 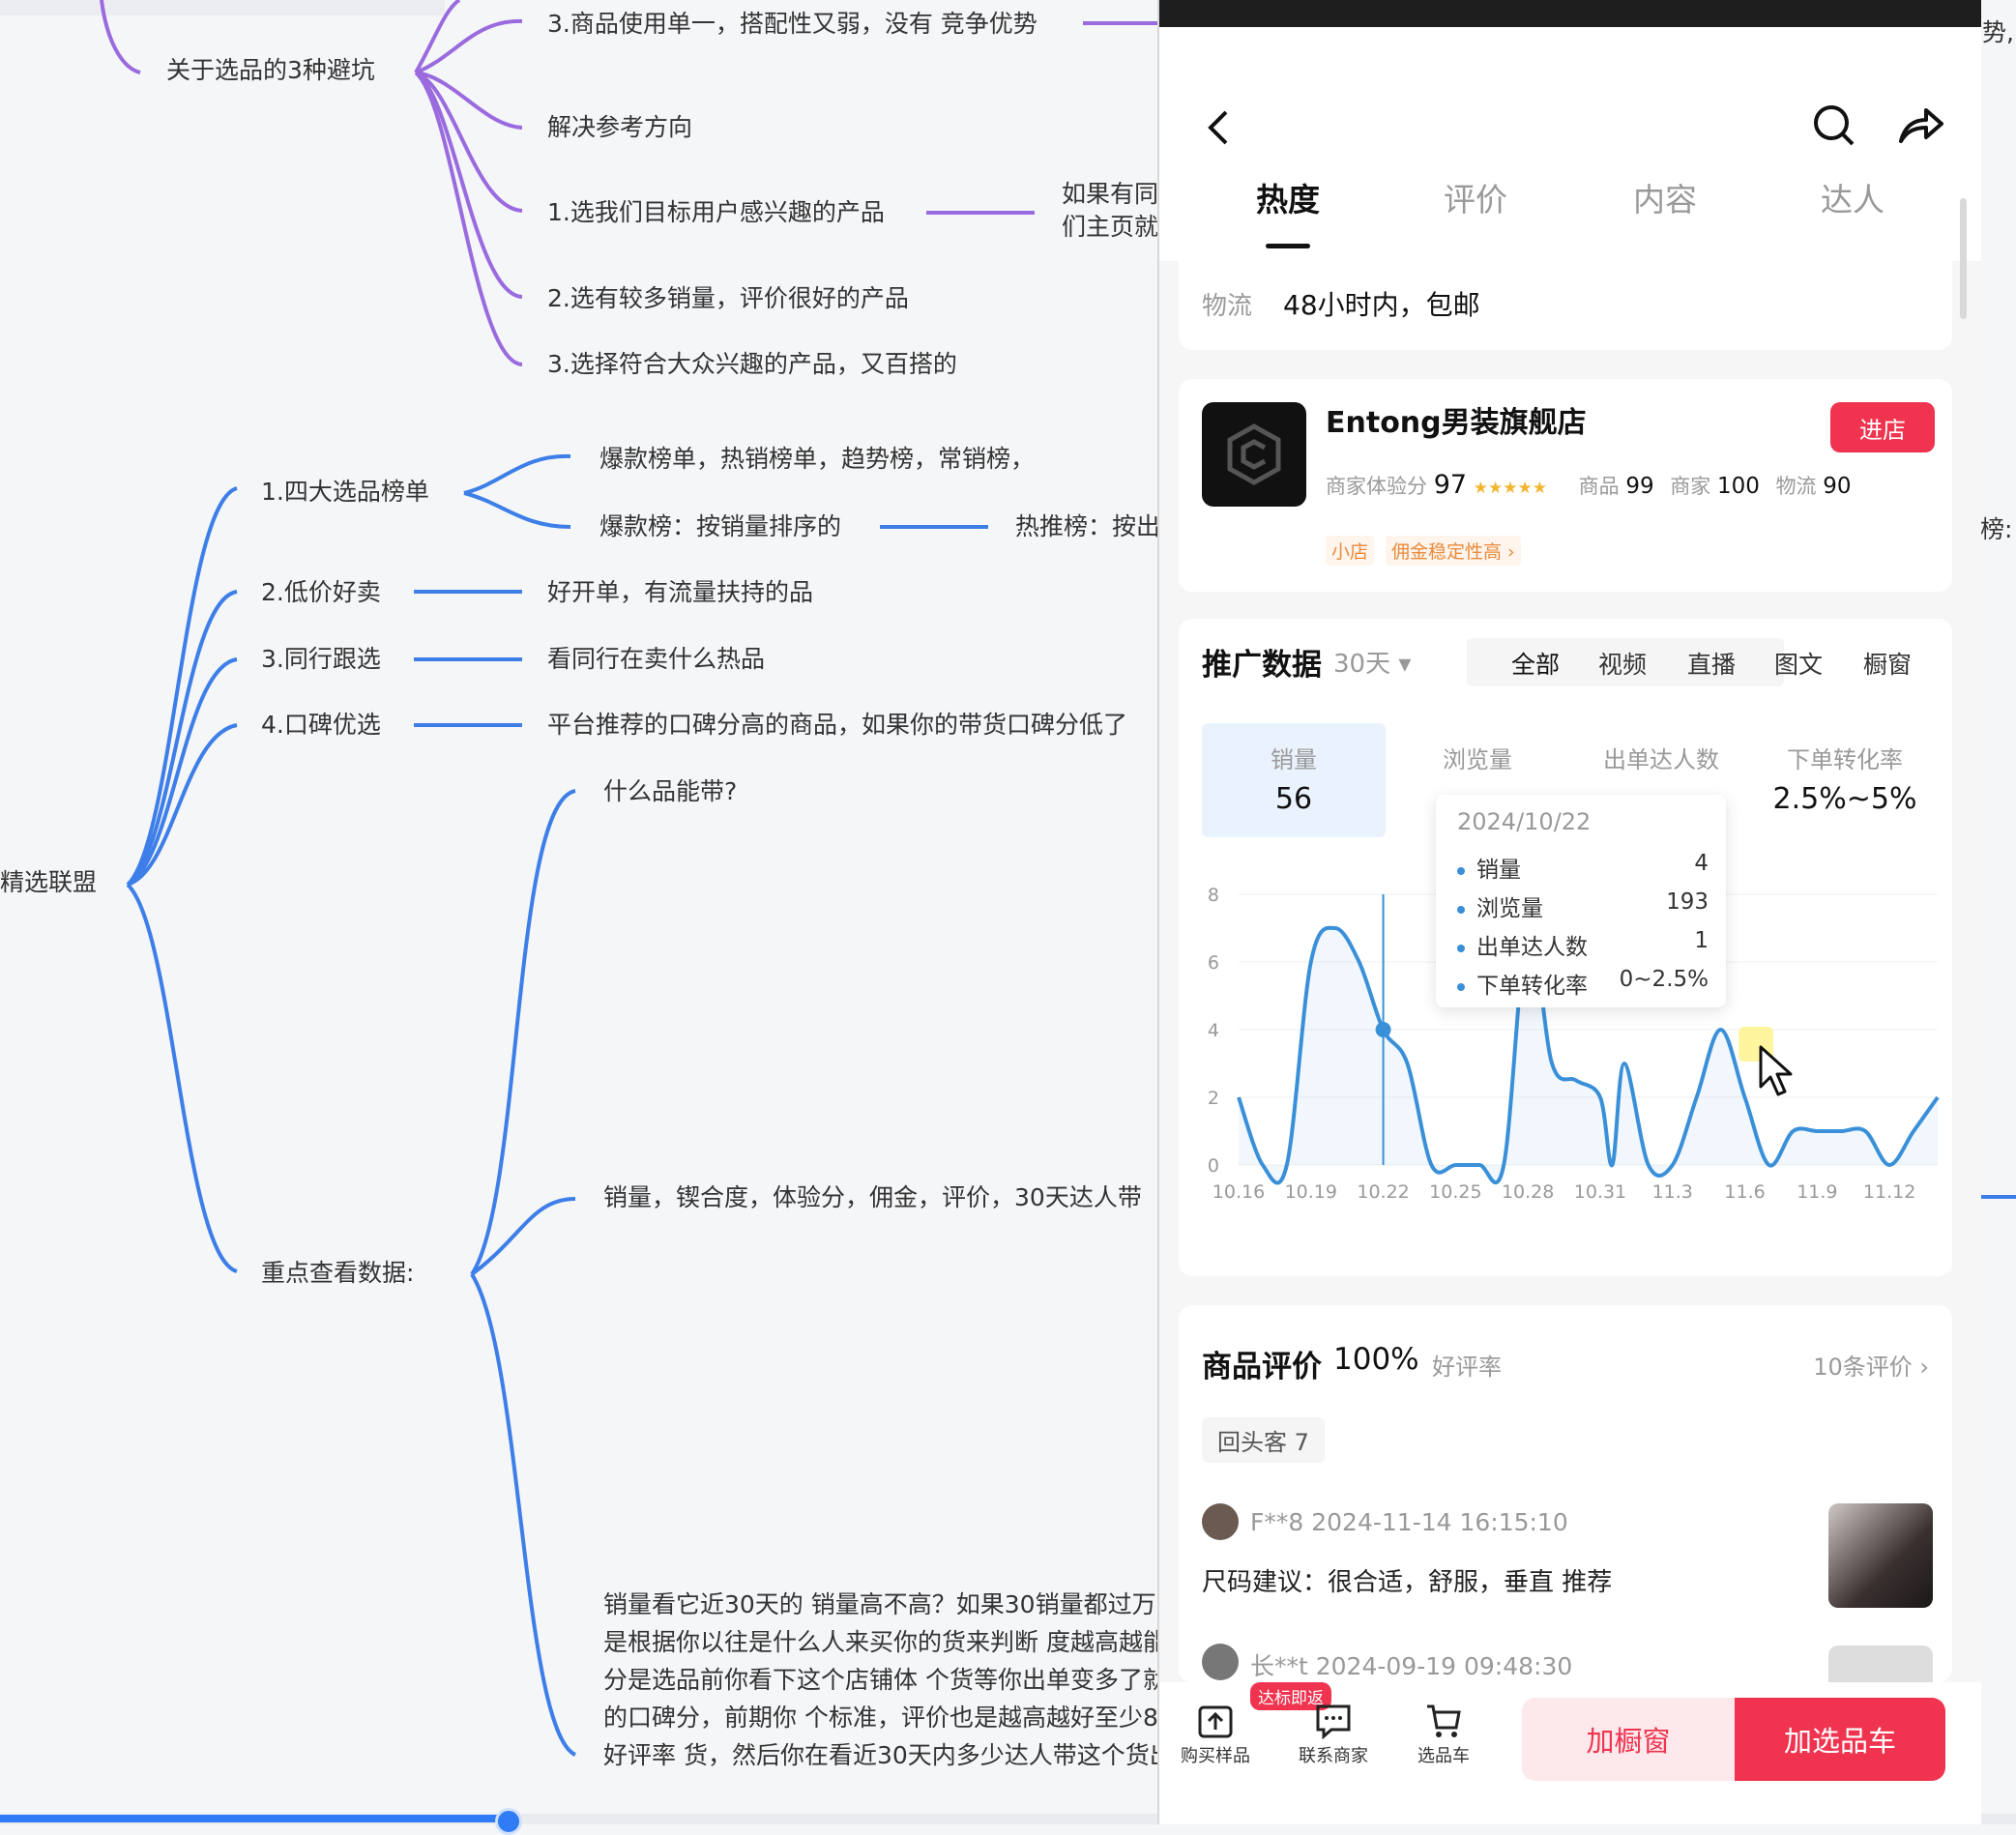 What do you see at coordinates (1834, 126) in the screenshot?
I see `search-icon` at bounding box center [1834, 126].